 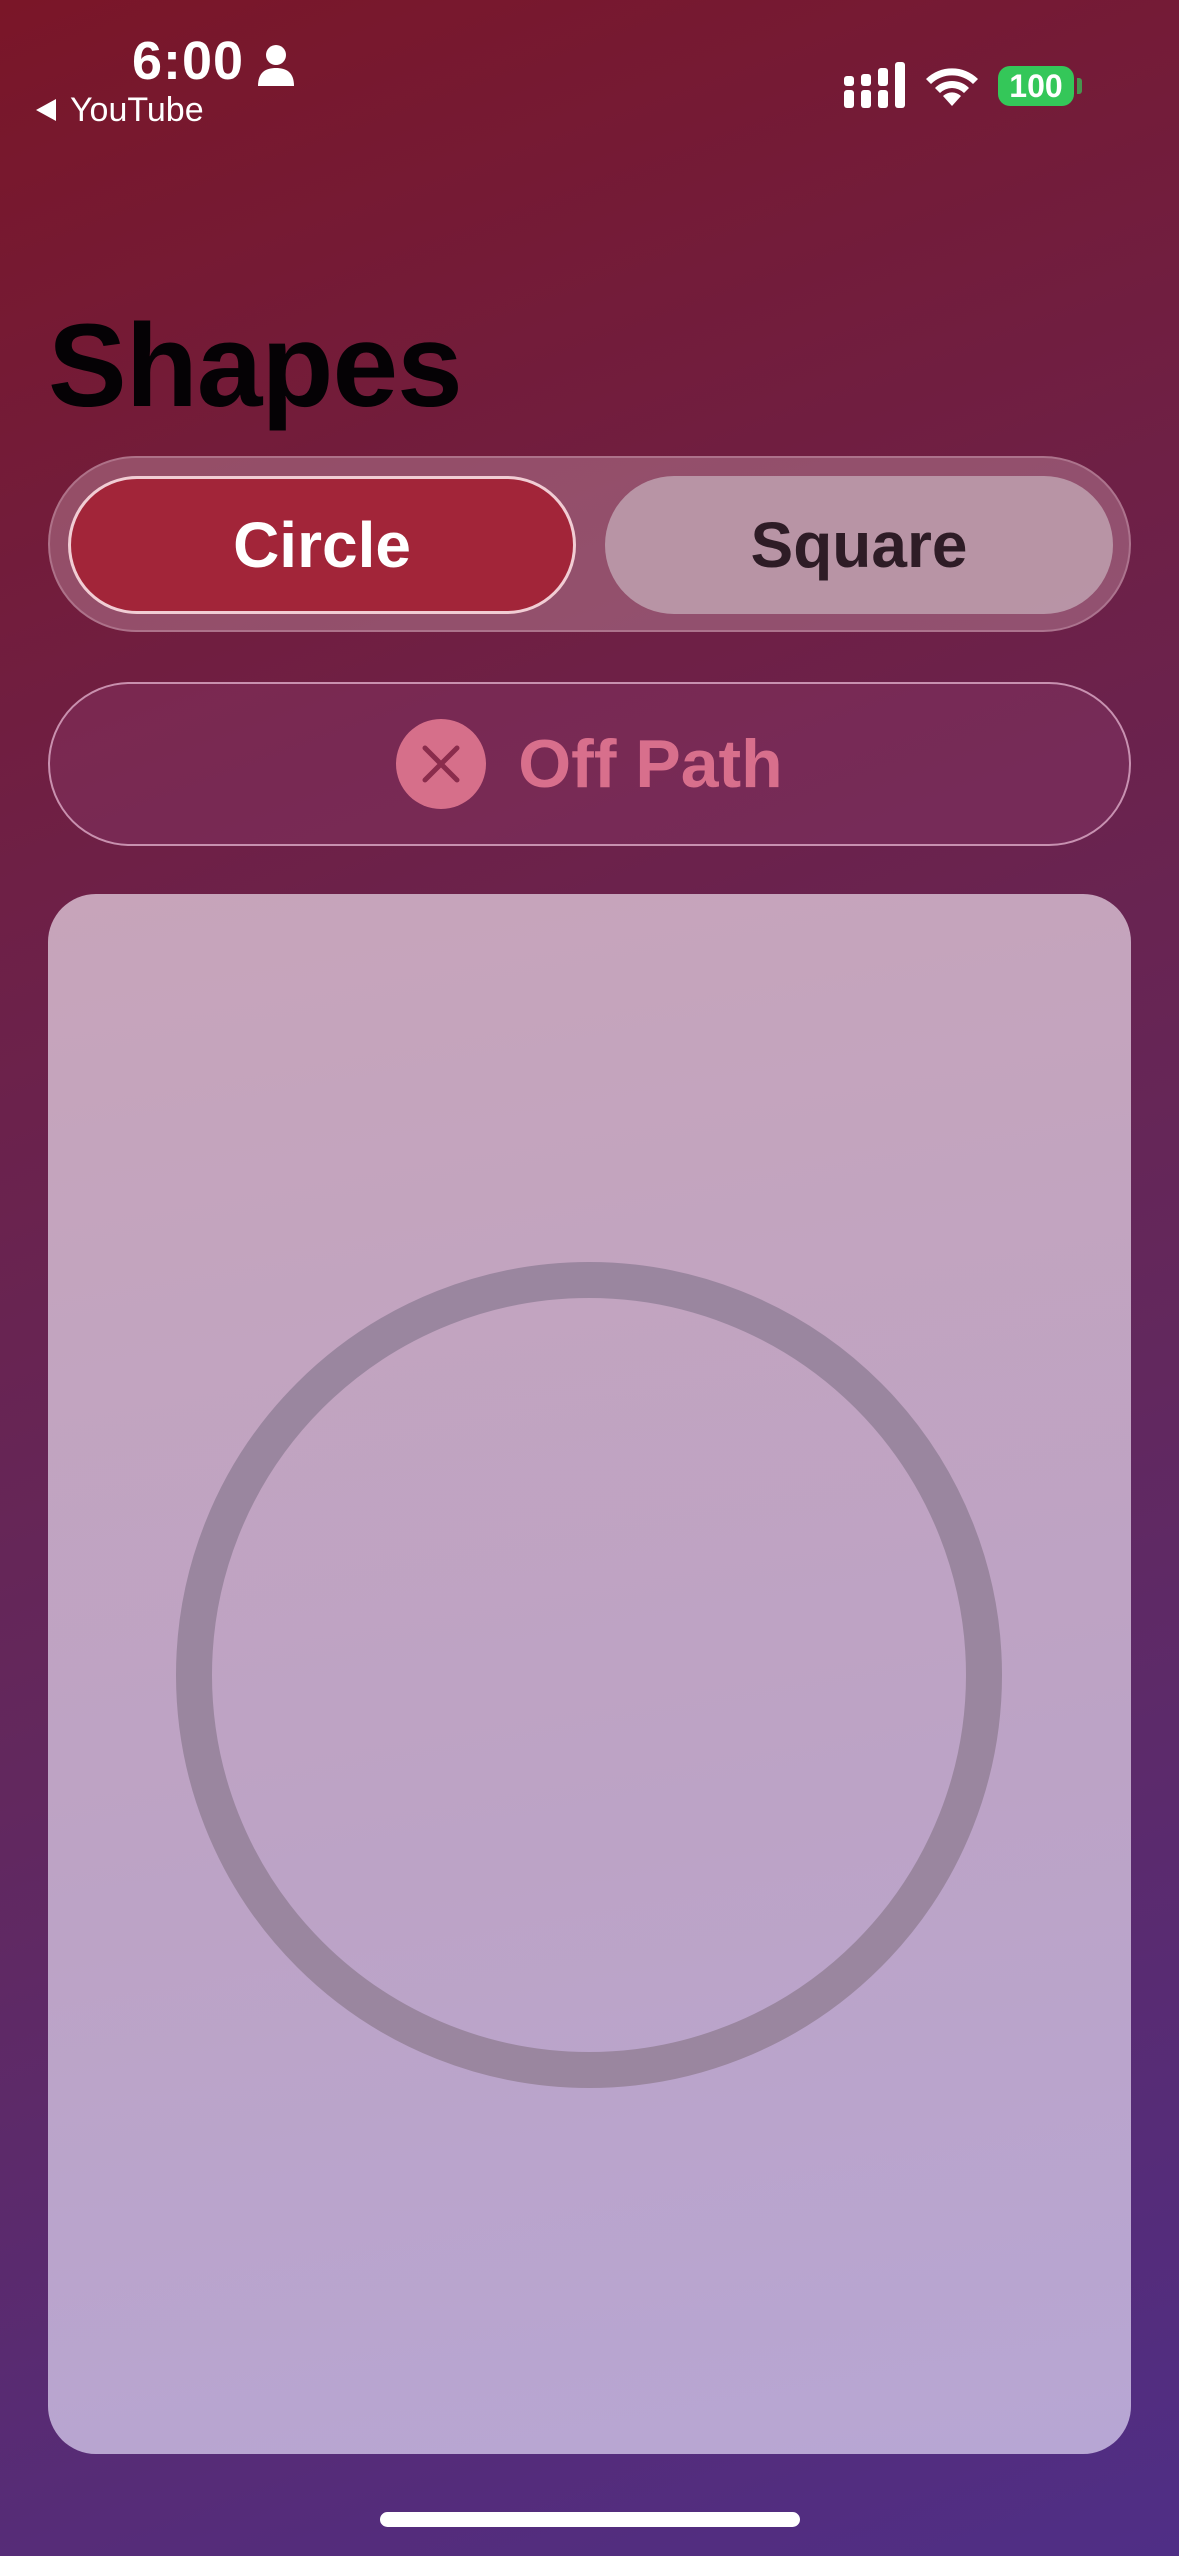 I want to click on wifi-icon, so click(x=952, y=87).